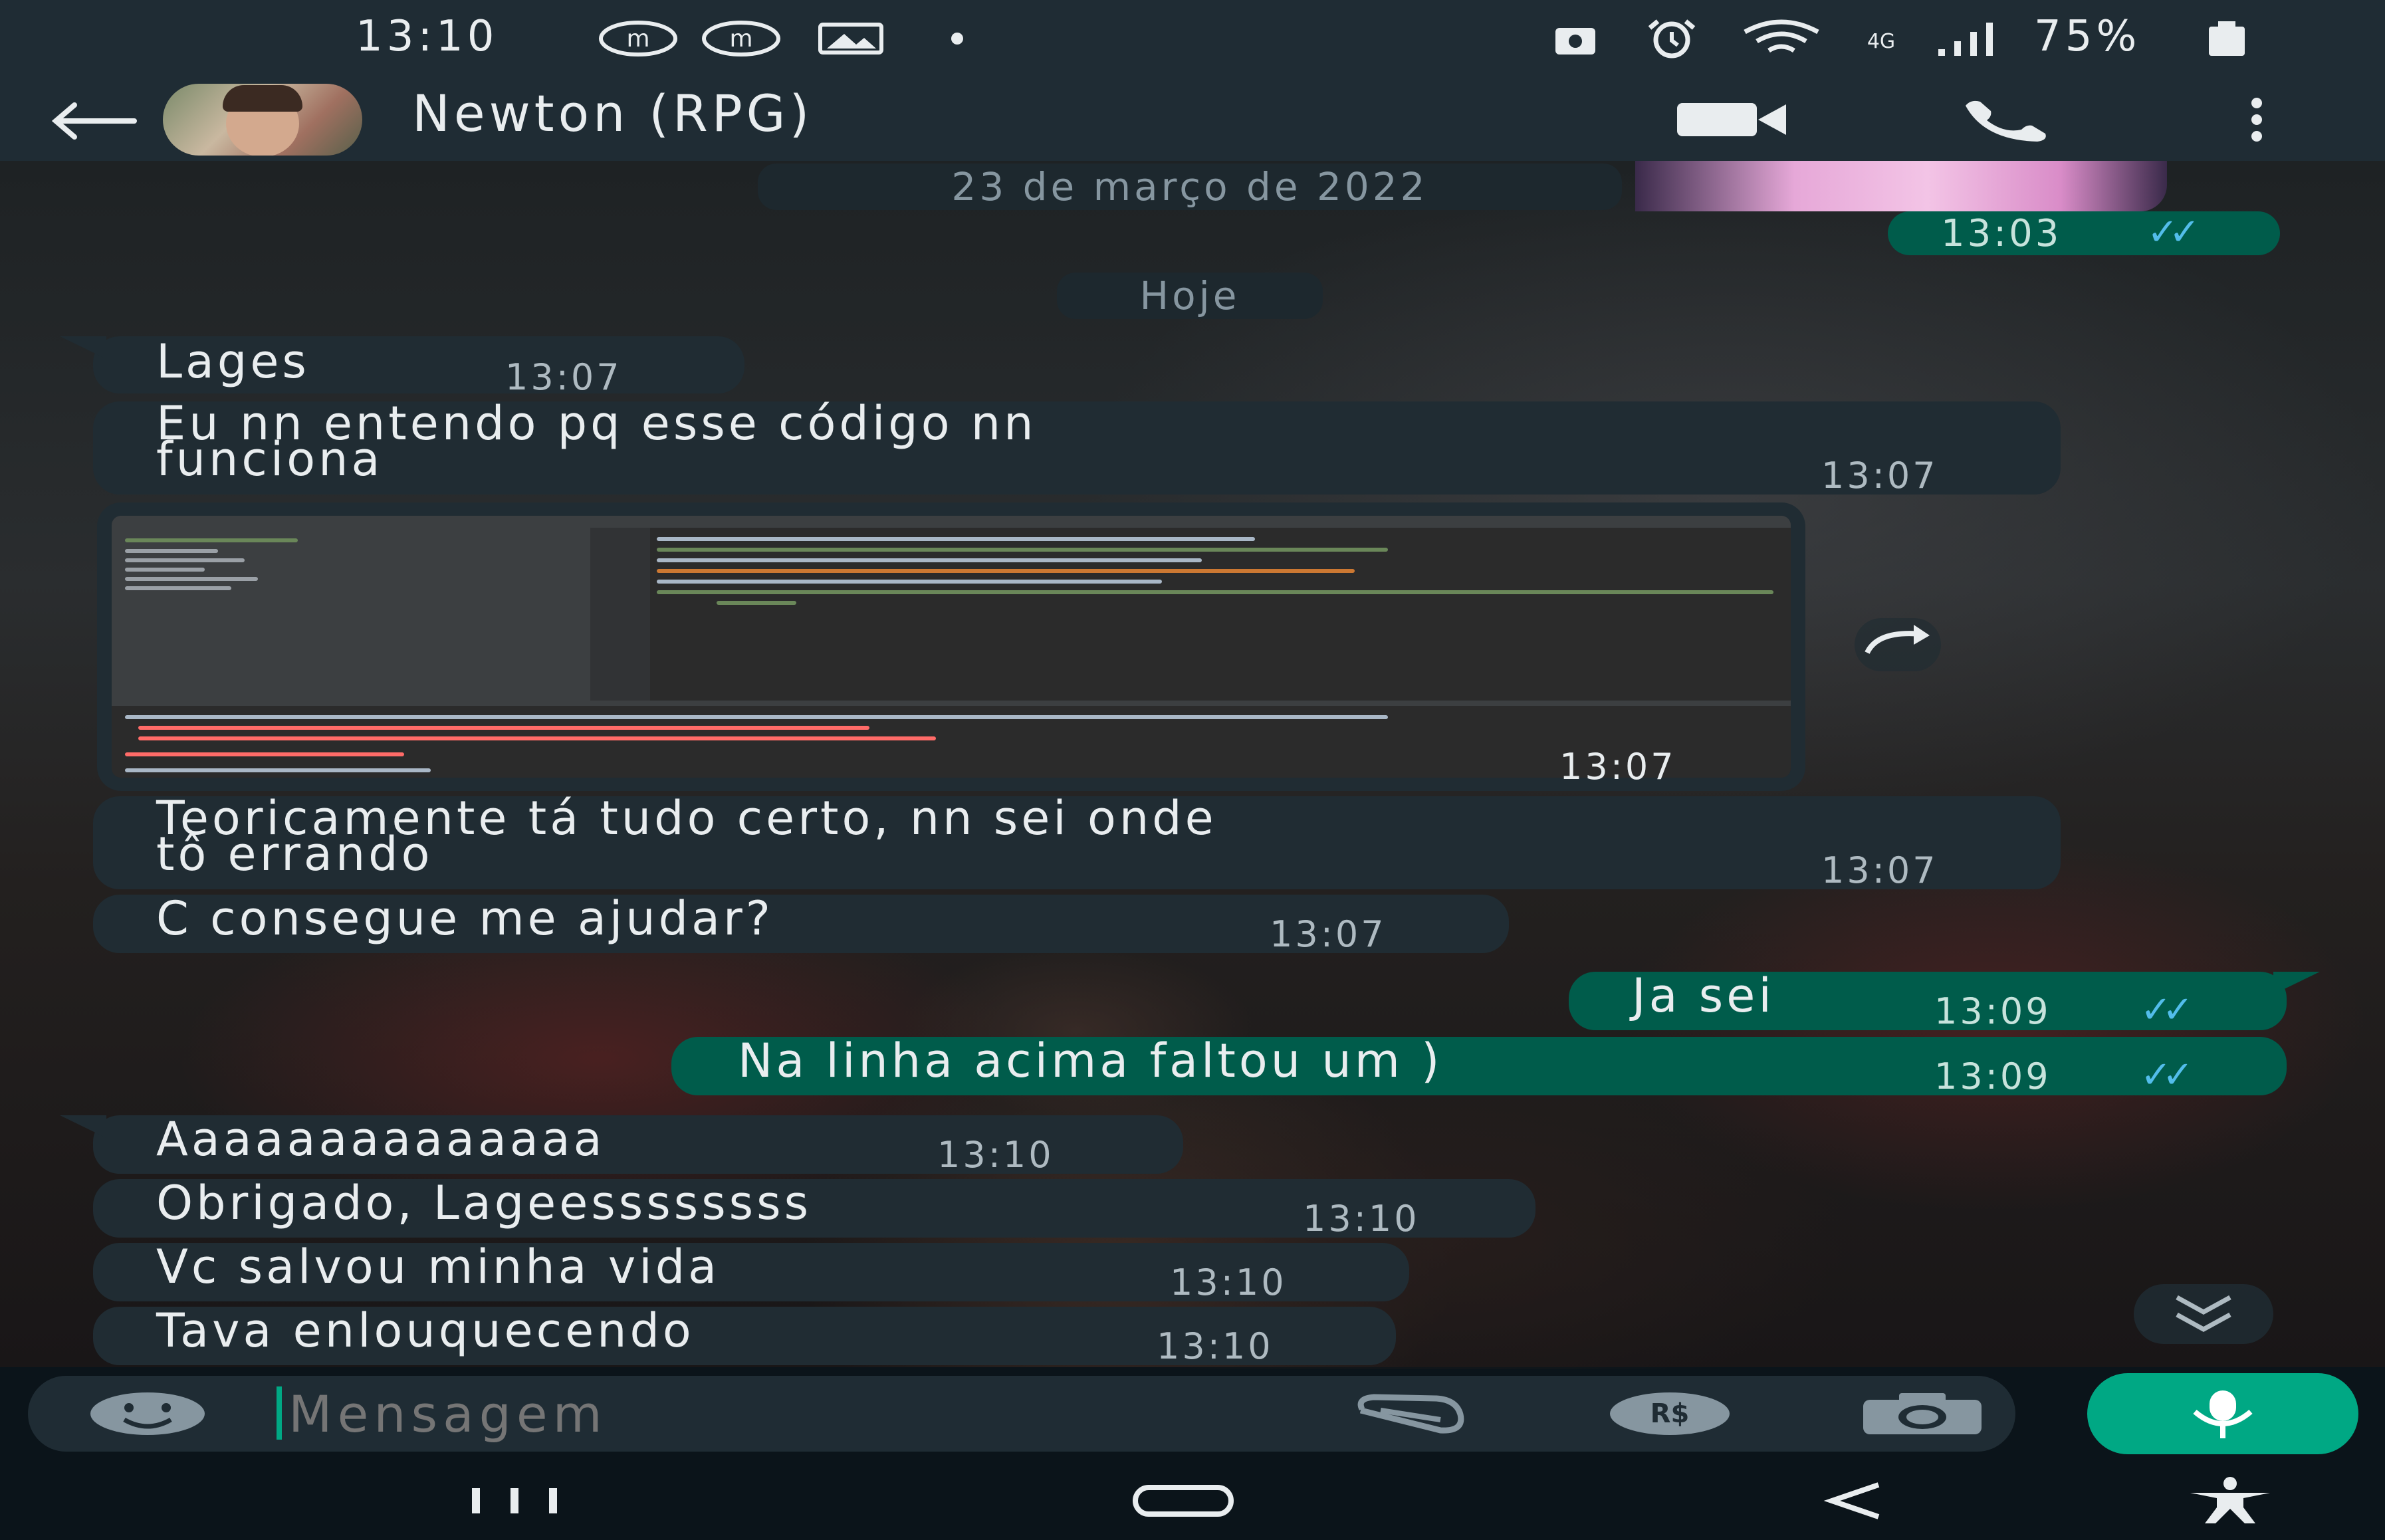 The width and height of the screenshot is (2385, 1540). I want to click on attach-button, so click(1410, 1414).